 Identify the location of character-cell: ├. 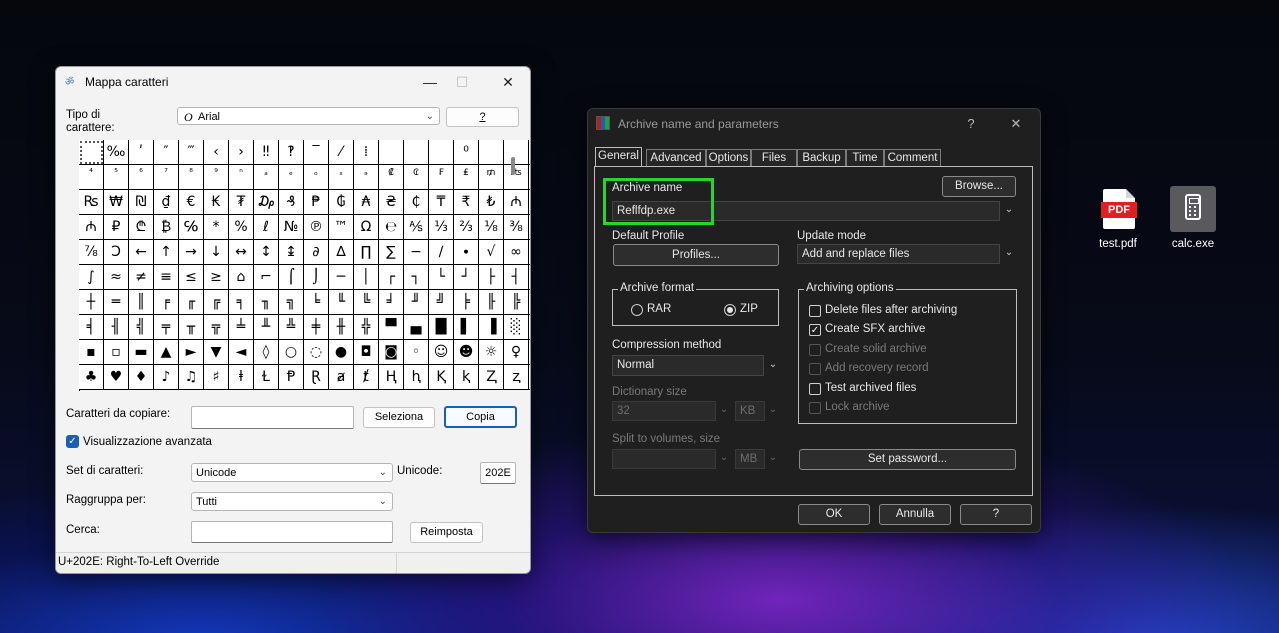
(491, 277).